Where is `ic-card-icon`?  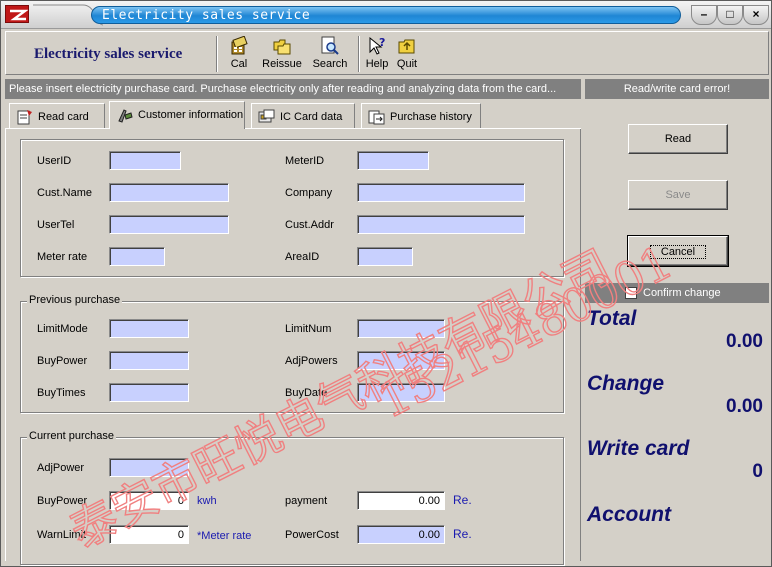 ic-card-icon is located at coordinates (266, 116).